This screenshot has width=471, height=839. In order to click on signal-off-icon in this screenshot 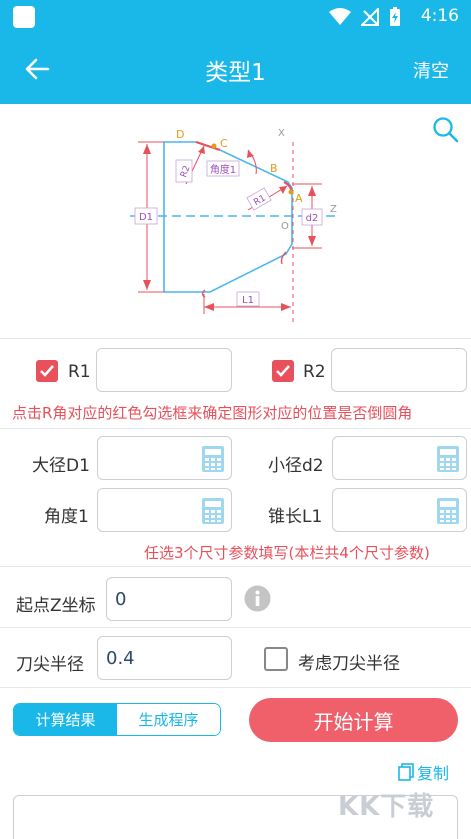, I will do `click(370, 17)`.